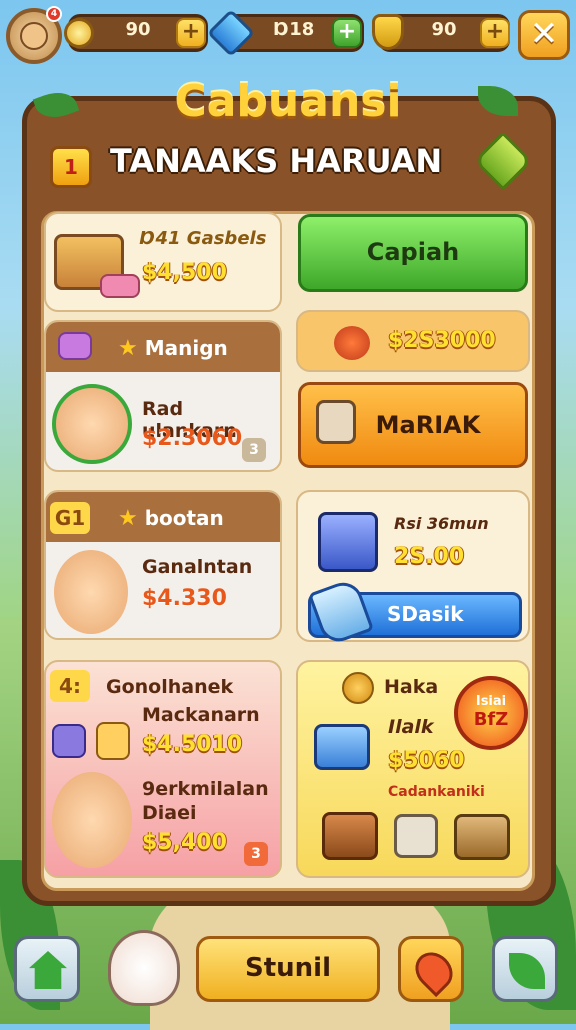  What do you see at coordinates (411, 727) in the screenshot?
I see `haka-sub: Ilalk` at bounding box center [411, 727].